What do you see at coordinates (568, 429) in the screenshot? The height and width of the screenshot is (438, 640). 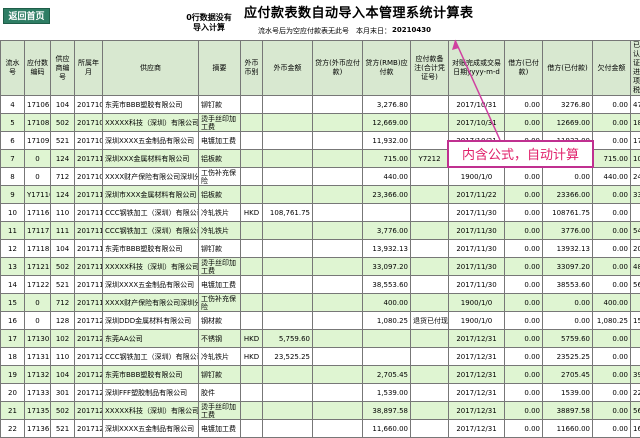 I see `table-cell: 11660.00` at bounding box center [568, 429].